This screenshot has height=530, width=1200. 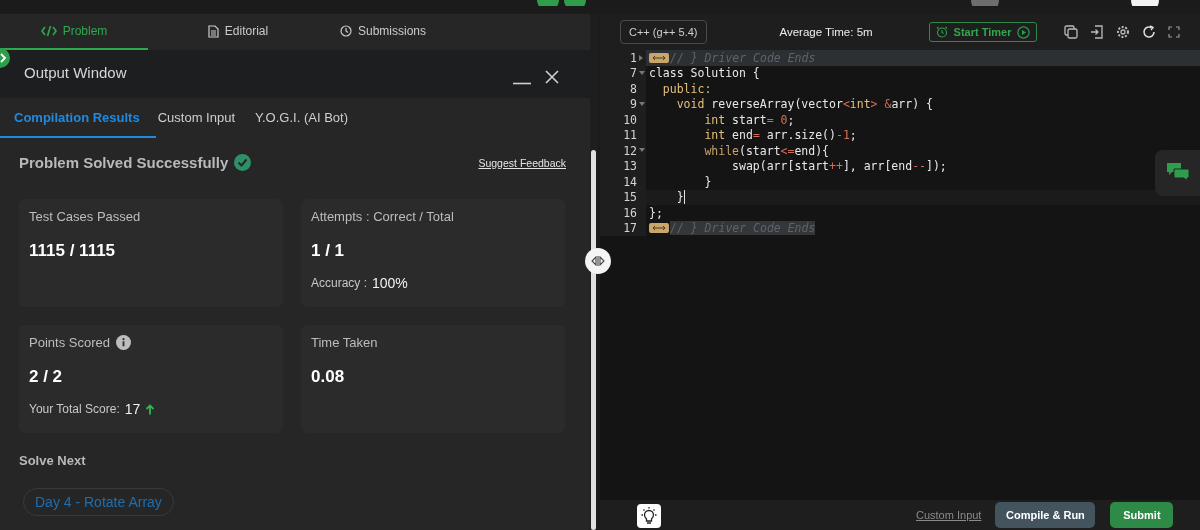 I want to click on card-label: Test Cases Passed, so click(x=85, y=216).